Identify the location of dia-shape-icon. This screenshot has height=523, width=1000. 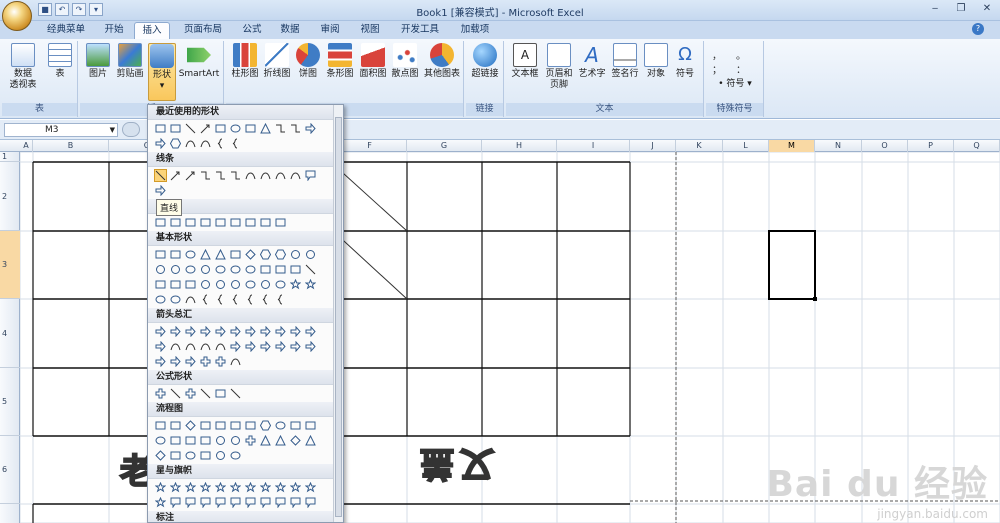
(160, 455).